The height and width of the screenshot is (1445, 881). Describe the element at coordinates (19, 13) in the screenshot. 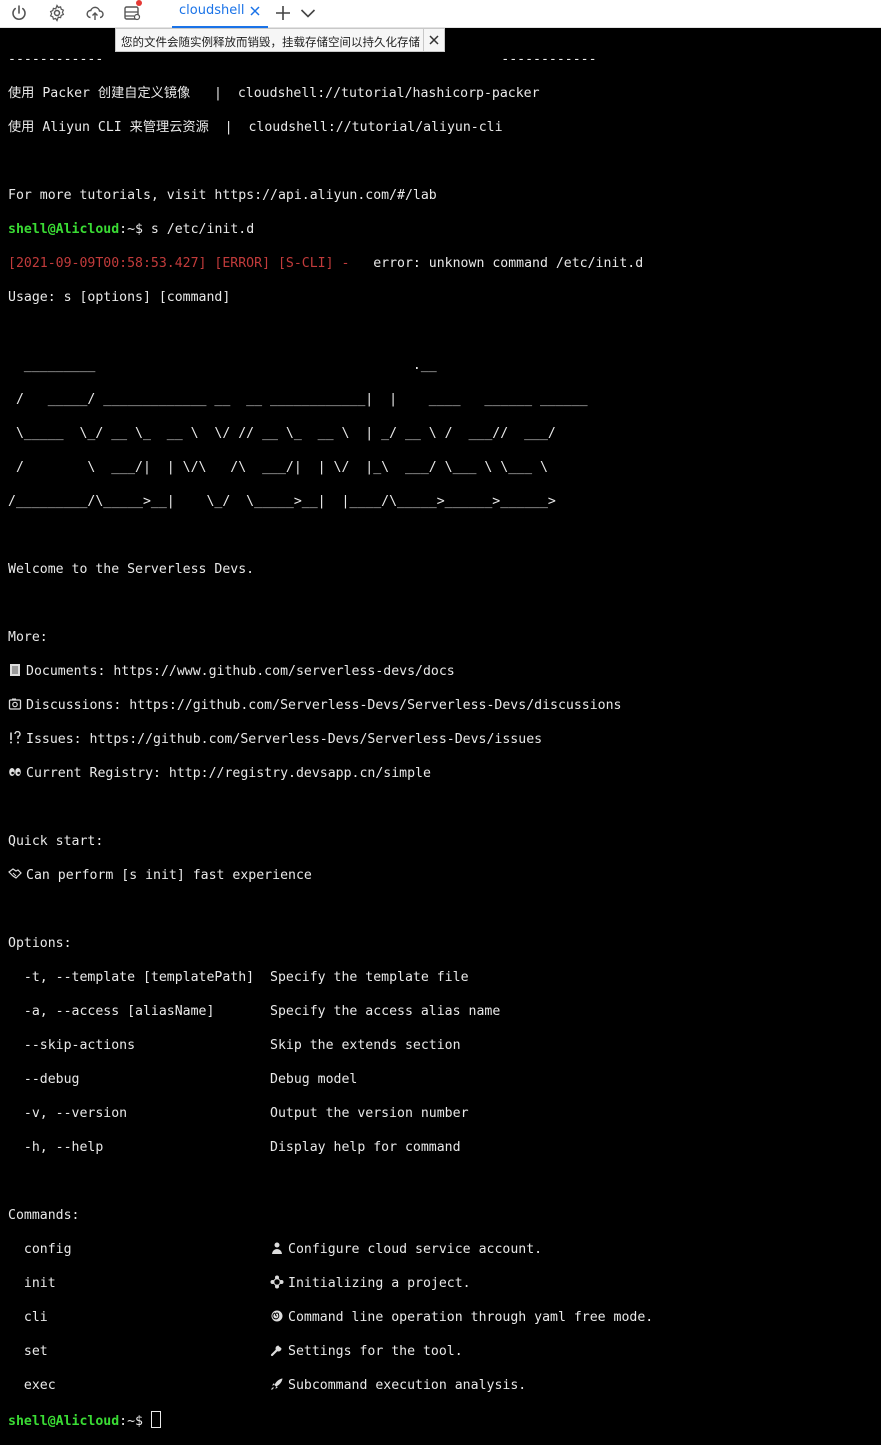

I see `power-icon` at that location.